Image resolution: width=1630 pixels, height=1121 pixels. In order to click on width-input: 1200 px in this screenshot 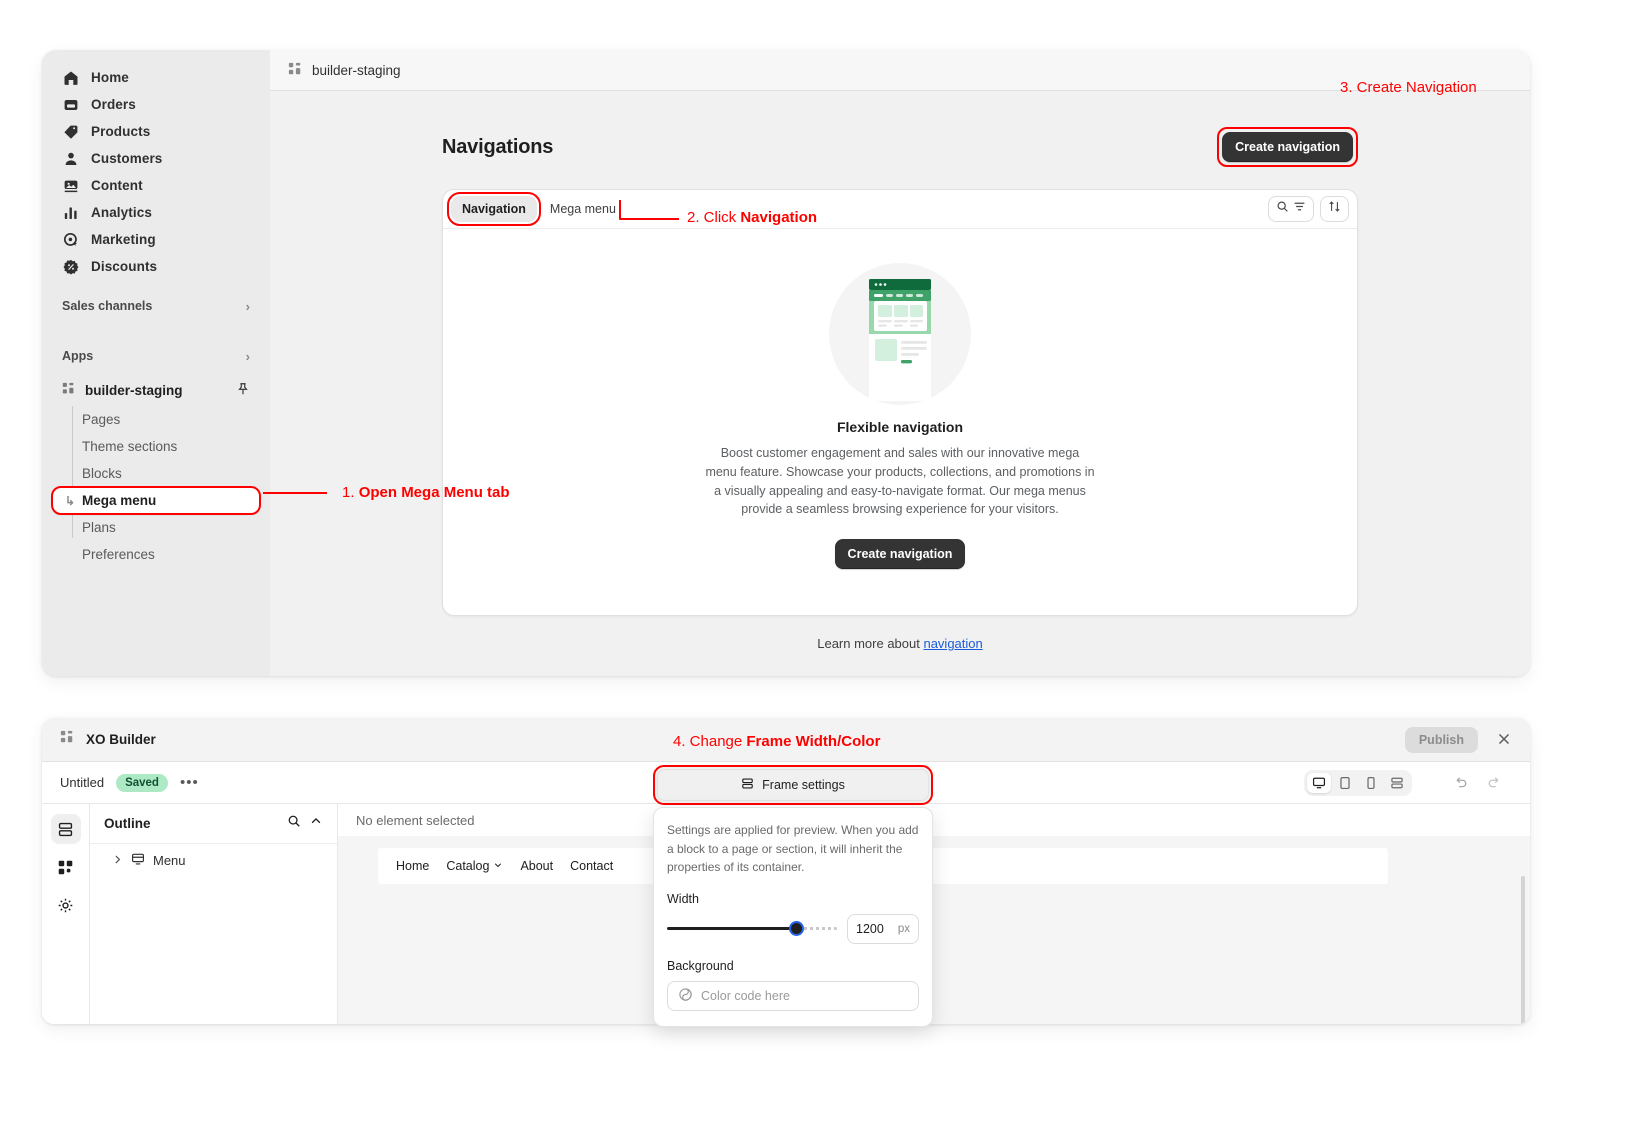, I will do `click(883, 928)`.